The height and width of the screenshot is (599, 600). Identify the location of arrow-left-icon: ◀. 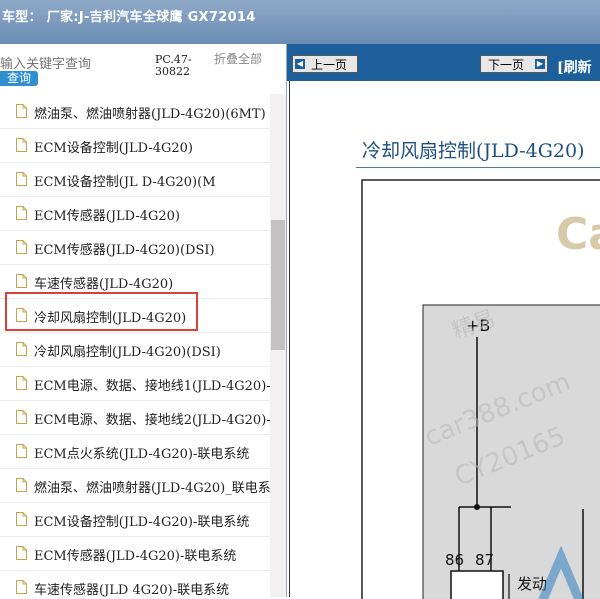
(300, 64).